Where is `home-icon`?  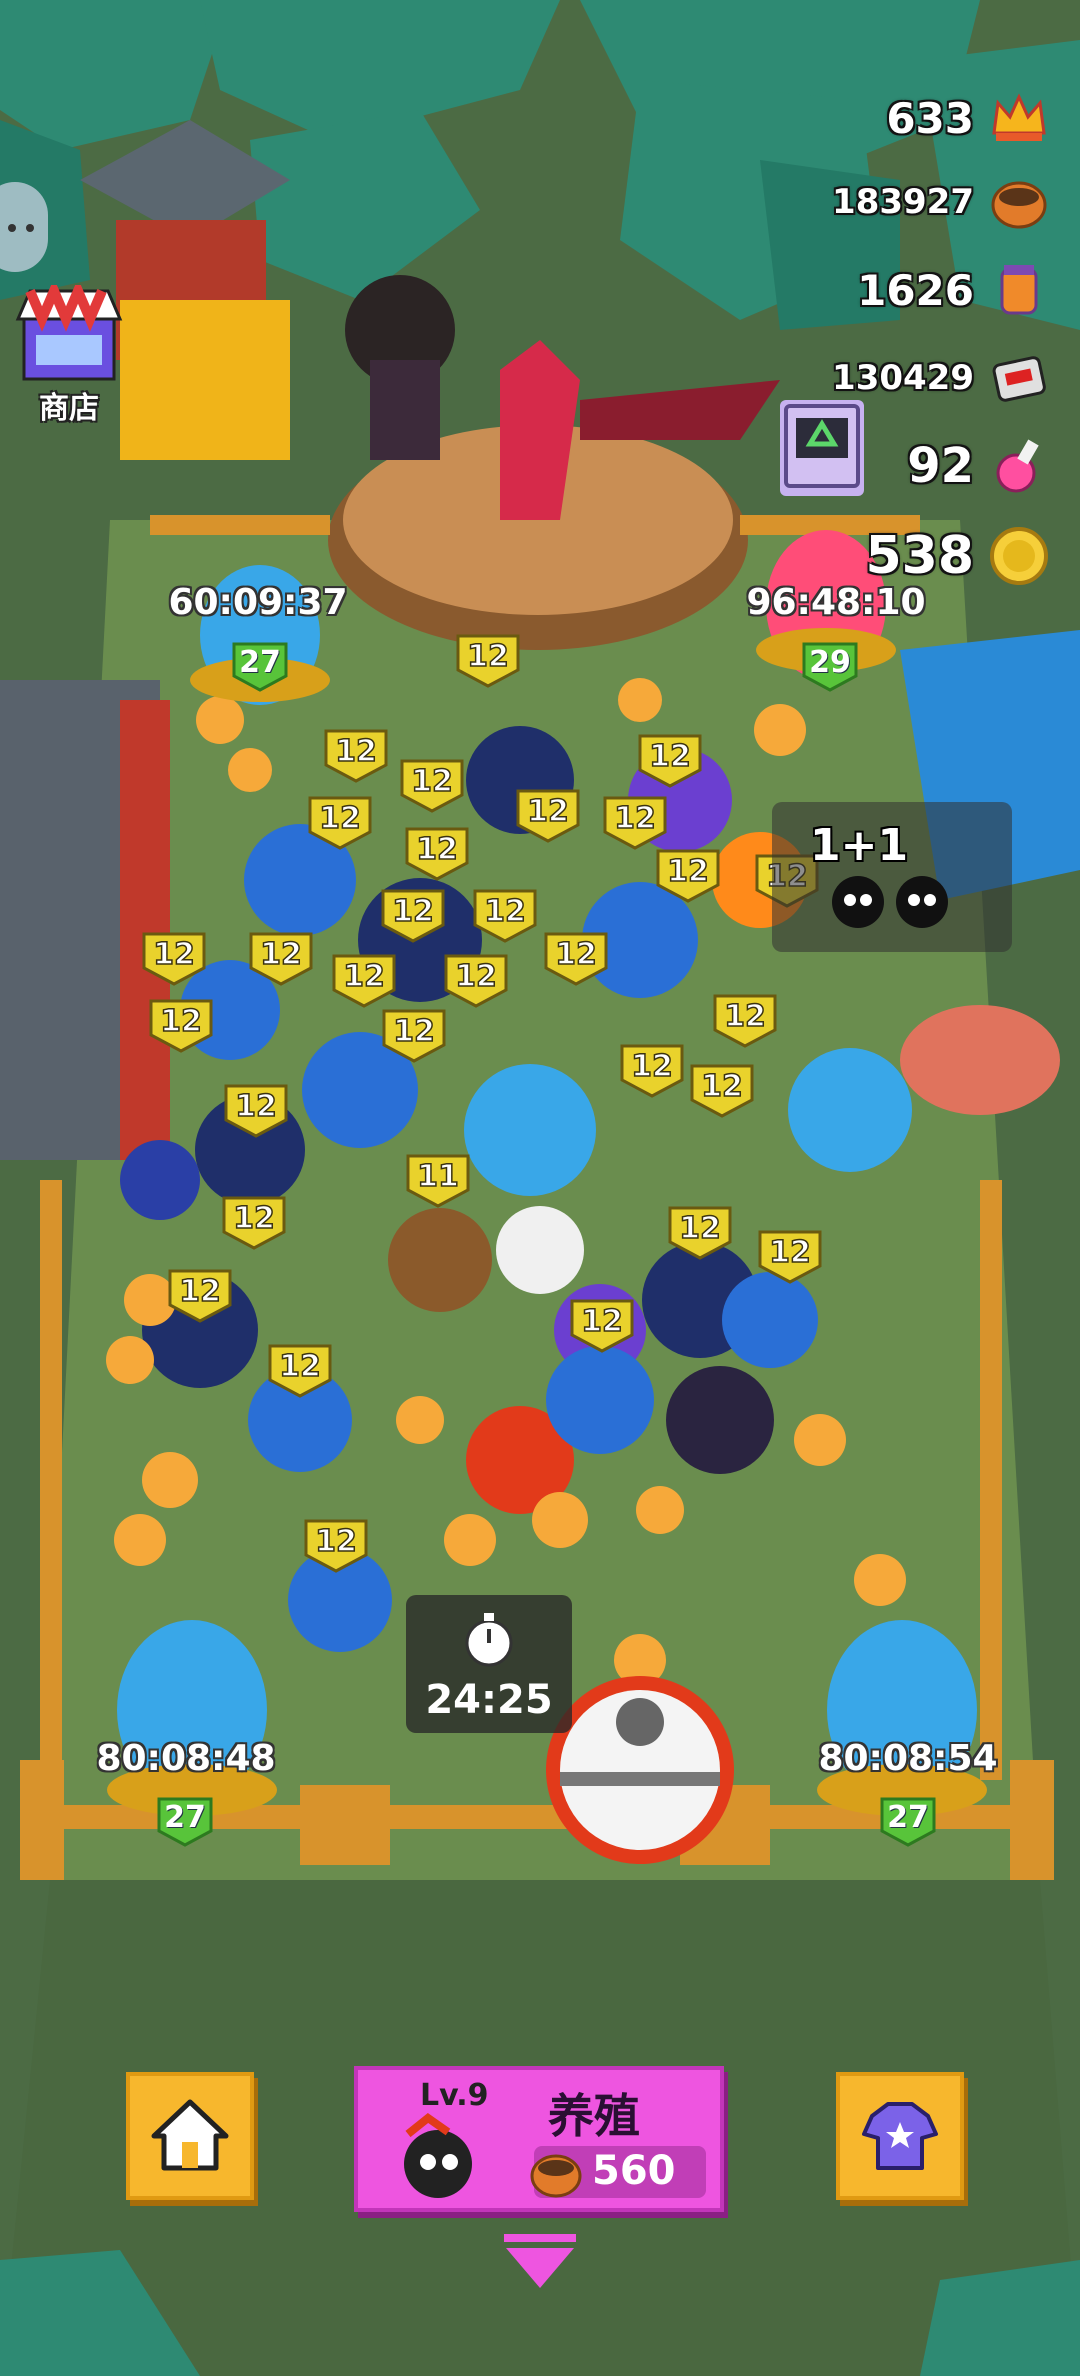
home-icon is located at coordinates (190, 2135).